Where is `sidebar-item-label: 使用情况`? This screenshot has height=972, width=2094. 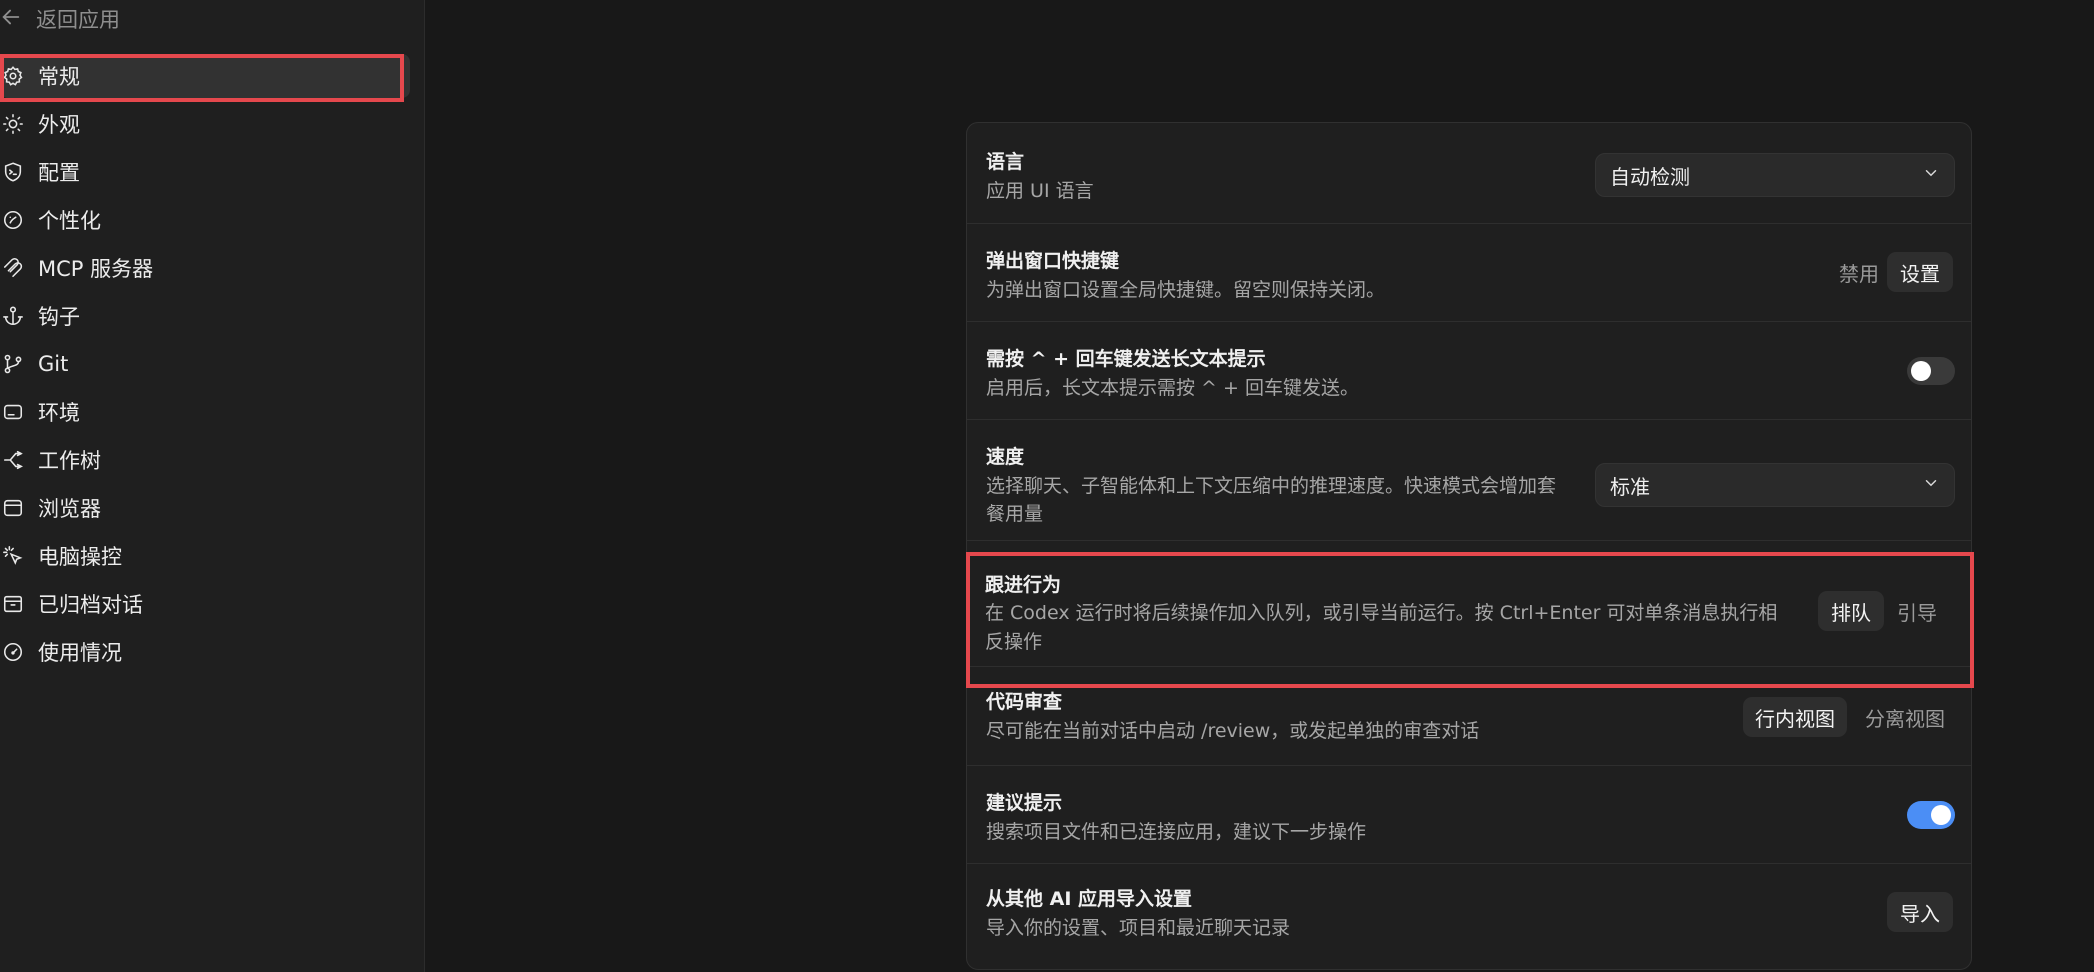
sidebar-item-label: 使用情况 is located at coordinates (80, 653).